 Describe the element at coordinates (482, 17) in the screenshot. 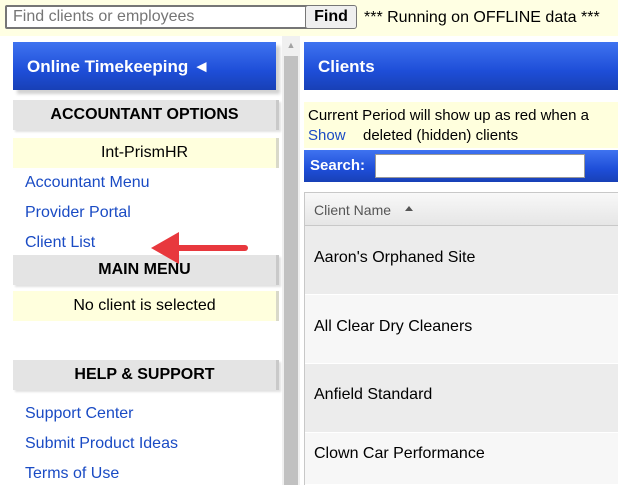

I see `offline-status-text: *** Running on OFFLINE data ***` at that location.